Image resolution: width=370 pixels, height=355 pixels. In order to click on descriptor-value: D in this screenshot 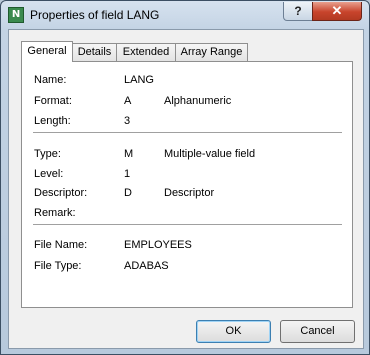, I will do `click(128, 193)`.